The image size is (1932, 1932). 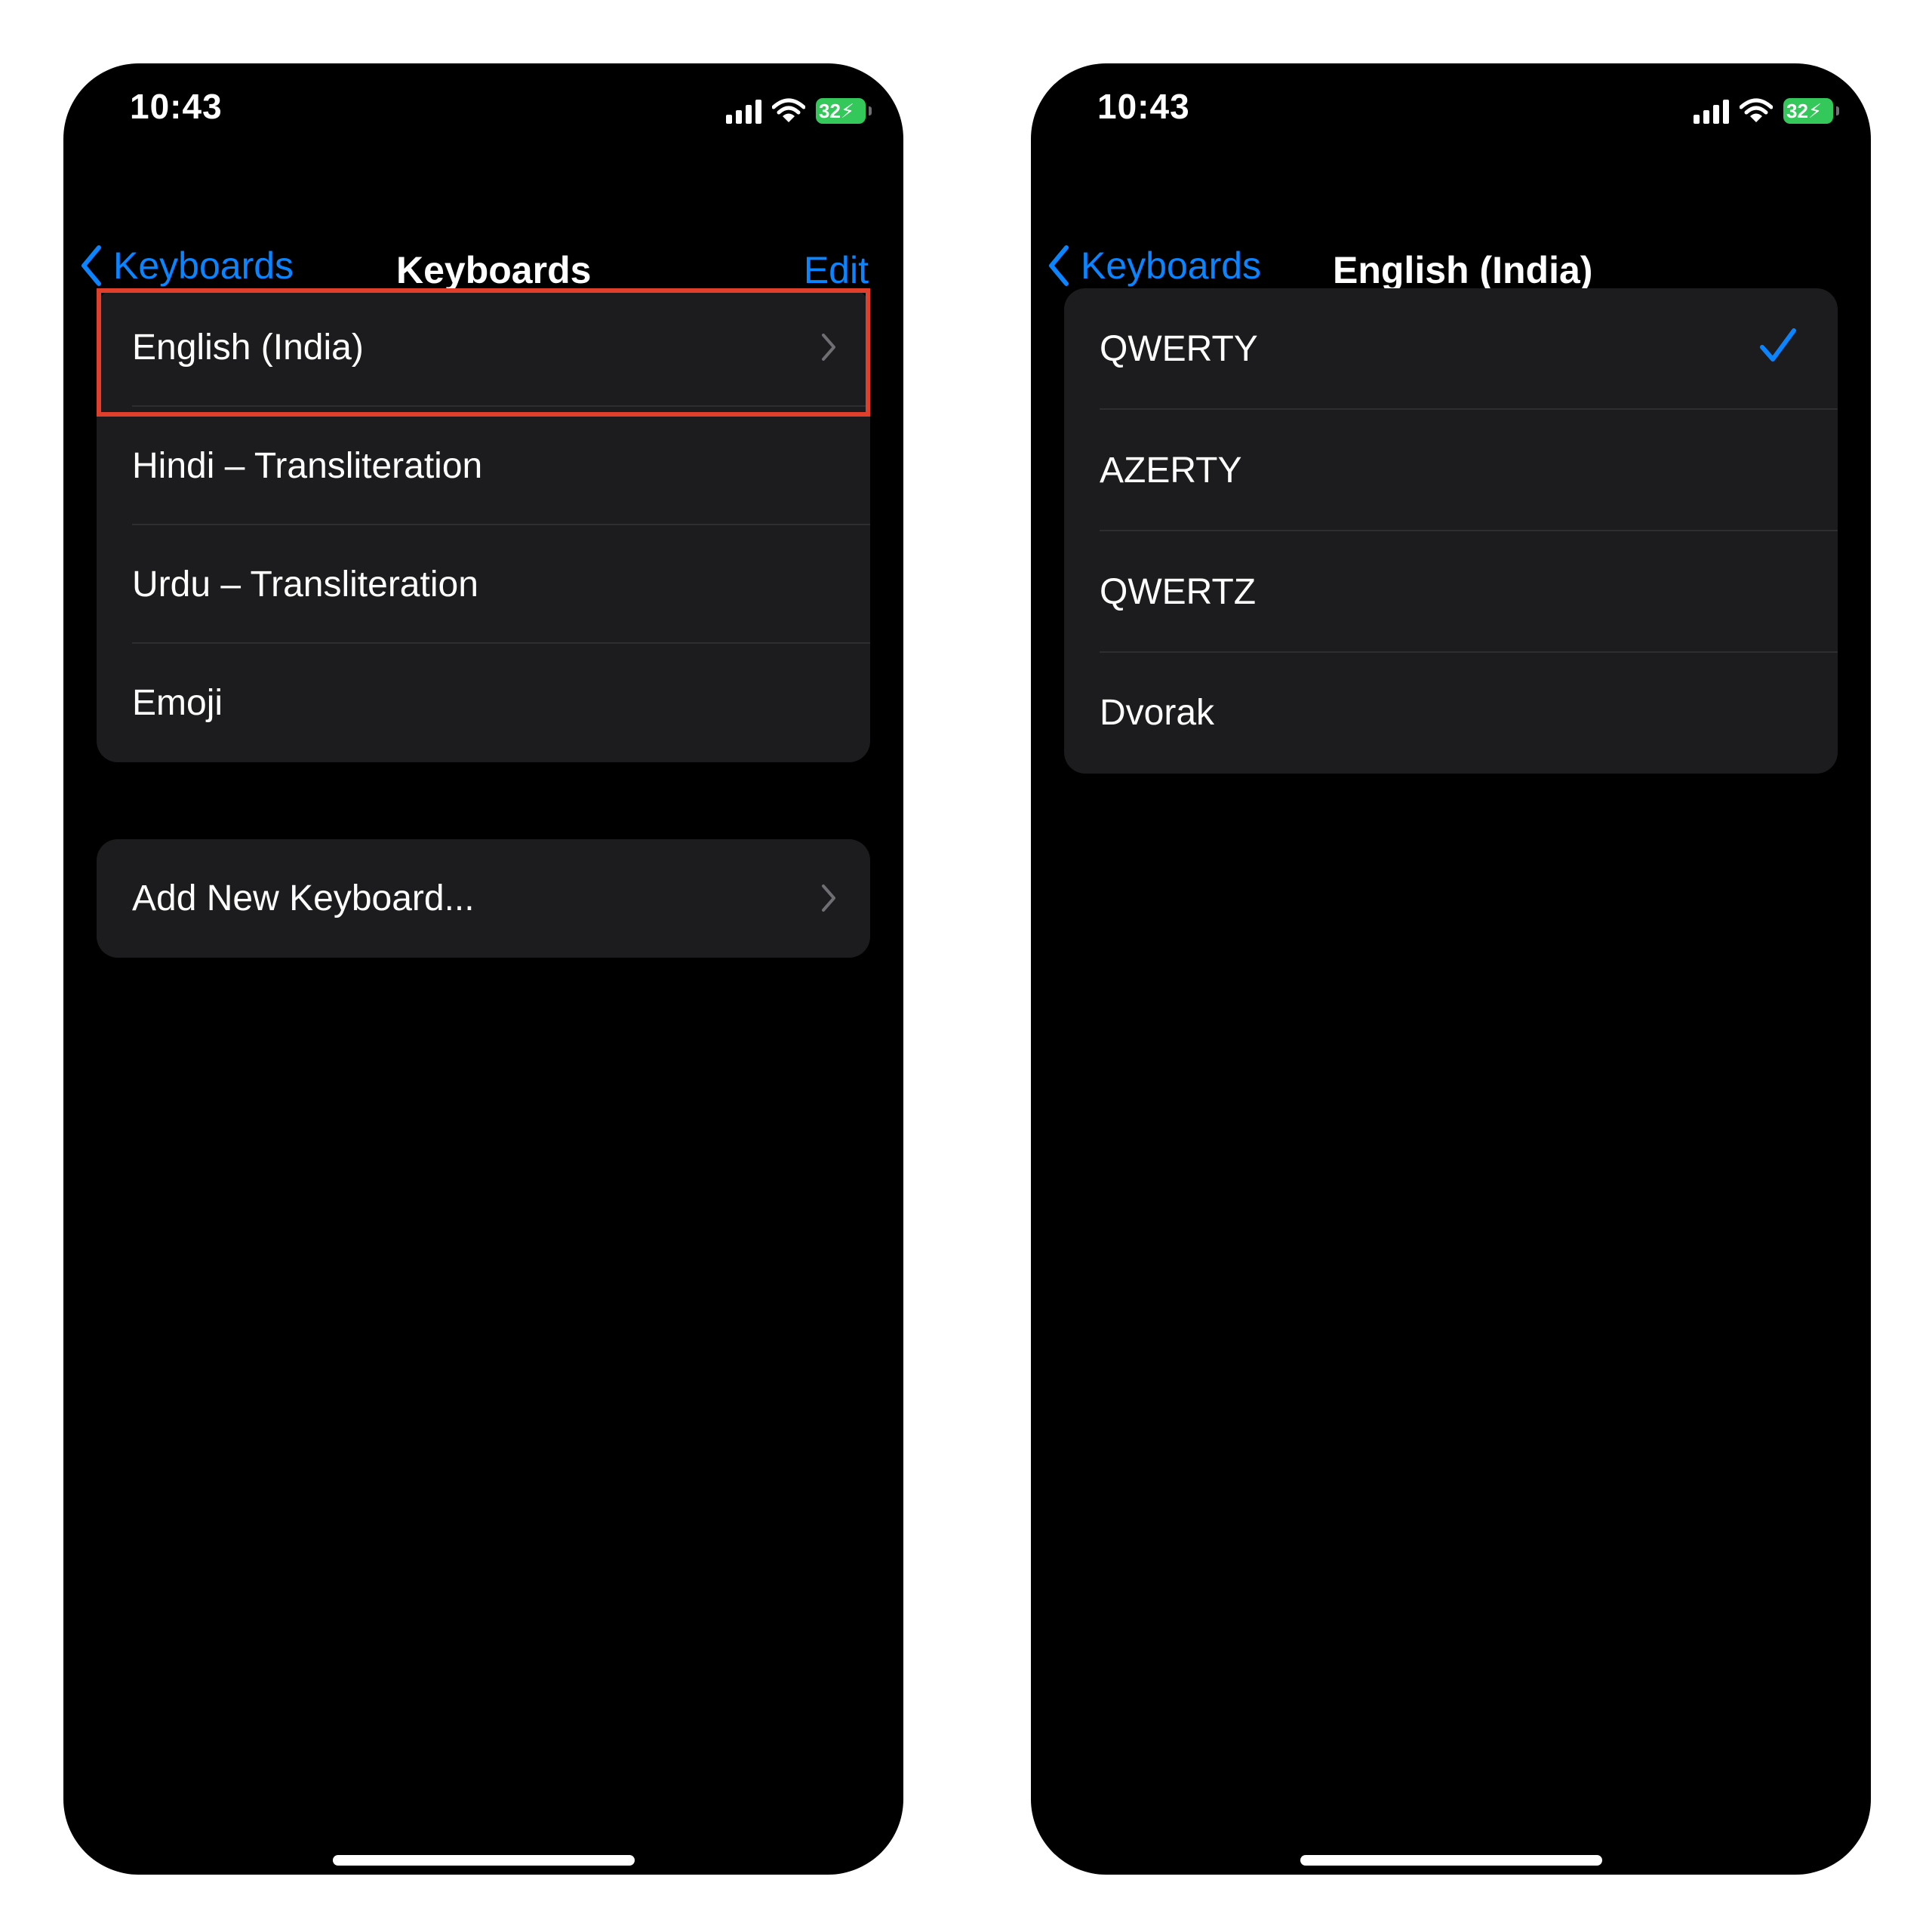 What do you see at coordinates (483, 703) in the screenshot?
I see `keyboard-row-emoji: Emoji` at bounding box center [483, 703].